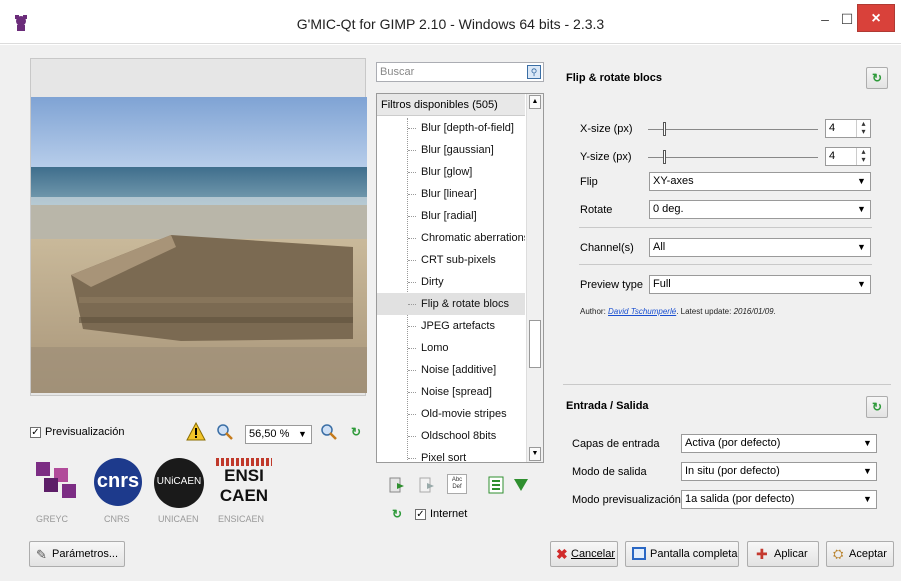  I want to click on filter-list-item: Blur [glow], so click(451, 172).